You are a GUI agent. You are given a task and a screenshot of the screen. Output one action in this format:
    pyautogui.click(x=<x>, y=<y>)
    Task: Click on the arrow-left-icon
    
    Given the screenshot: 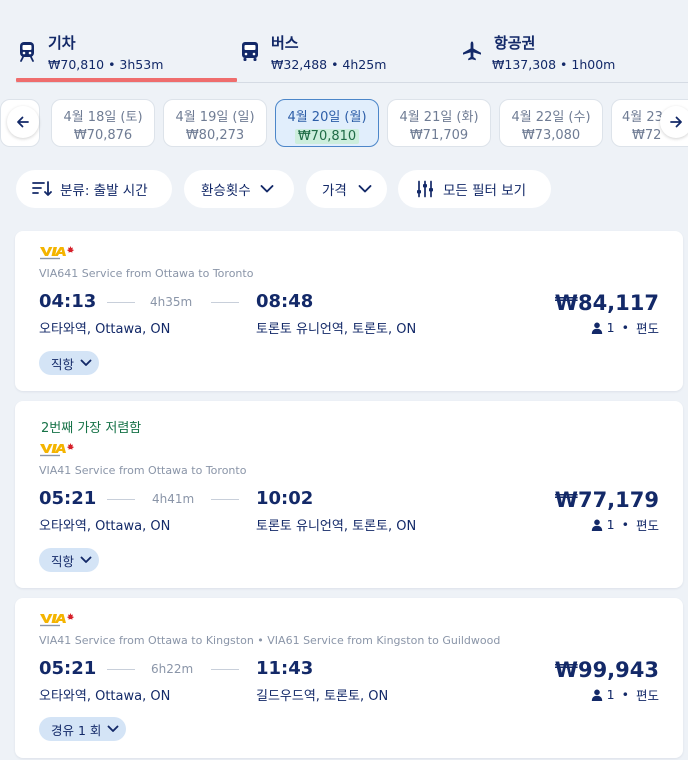 What is the action you would take?
    pyautogui.click(x=23, y=122)
    